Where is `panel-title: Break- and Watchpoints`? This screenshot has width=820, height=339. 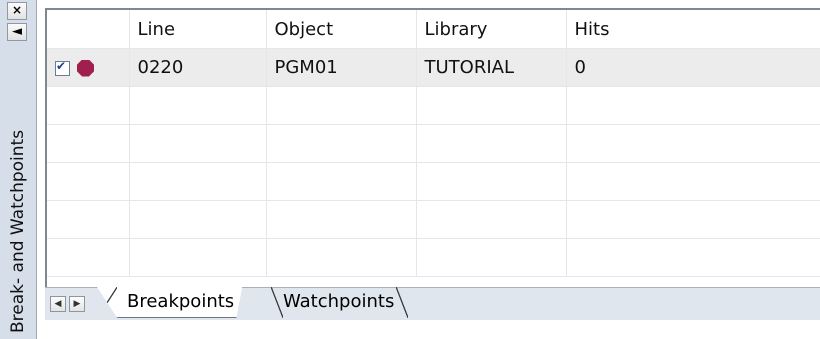 panel-title: Break- and Watchpoints is located at coordinates (18, 231).